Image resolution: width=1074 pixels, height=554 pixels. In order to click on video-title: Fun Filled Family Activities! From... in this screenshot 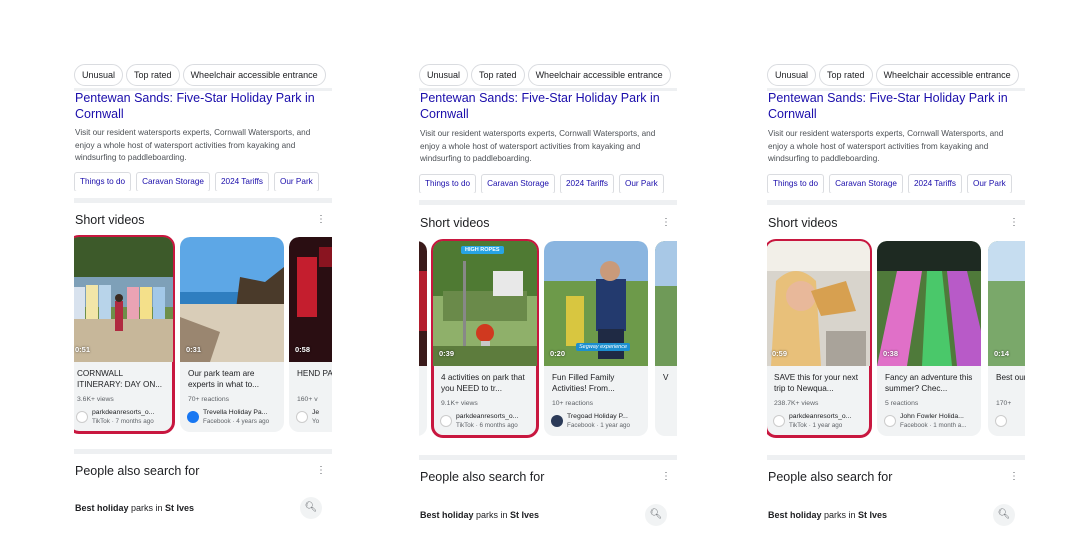, I will do `click(583, 383)`.